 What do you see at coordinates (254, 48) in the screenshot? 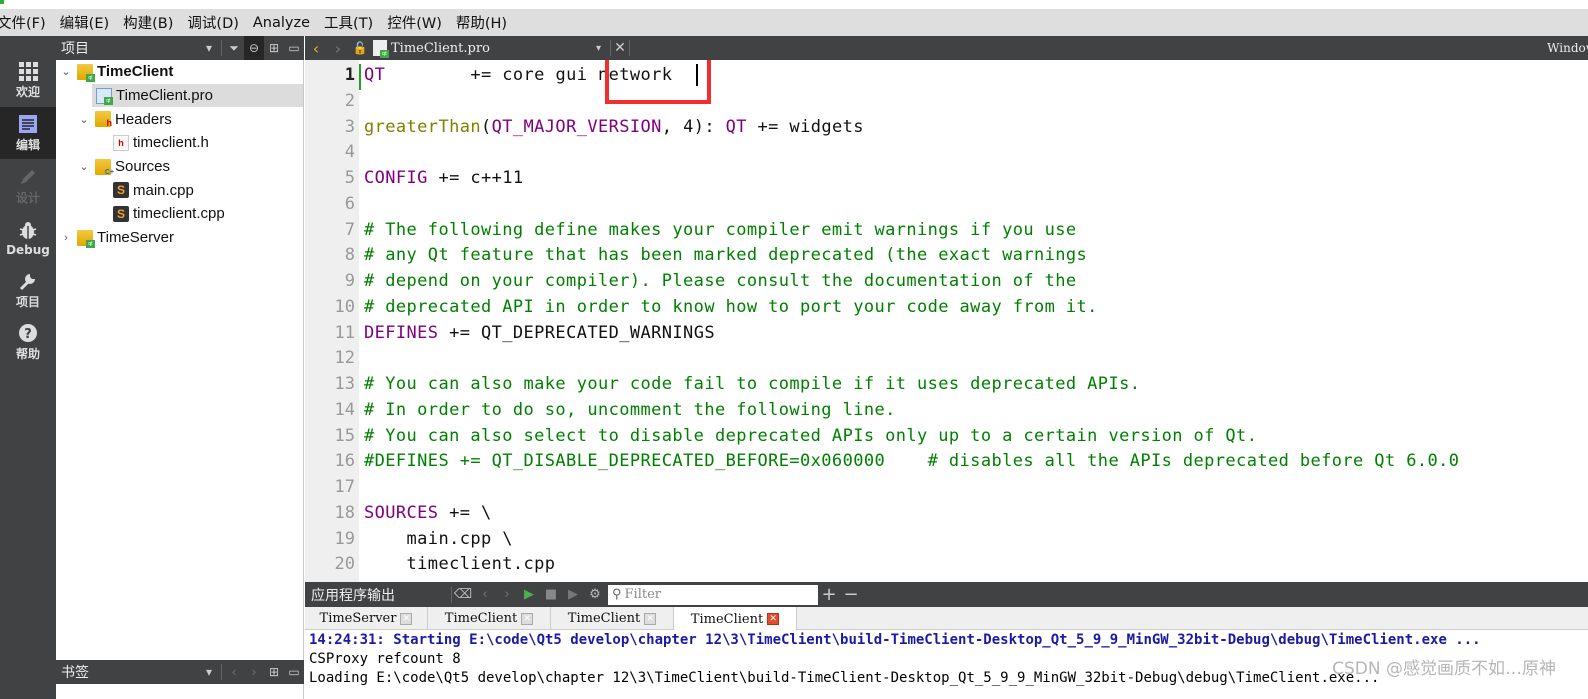
I see `link-icon: ⊖` at bounding box center [254, 48].